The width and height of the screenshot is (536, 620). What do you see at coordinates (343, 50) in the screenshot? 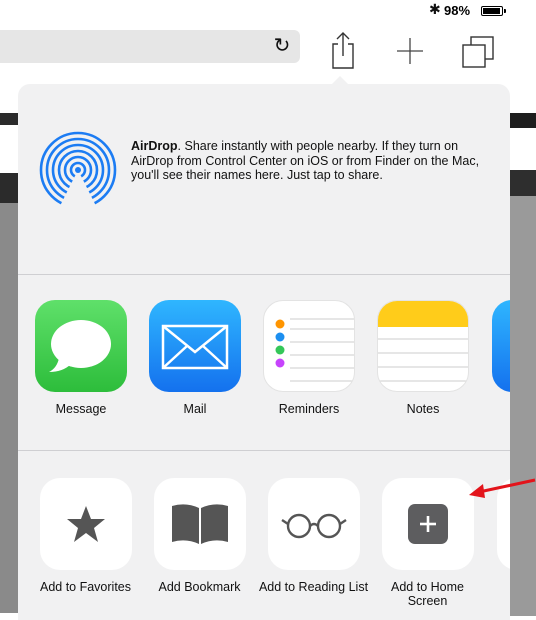
I see `share-icon` at bounding box center [343, 50].